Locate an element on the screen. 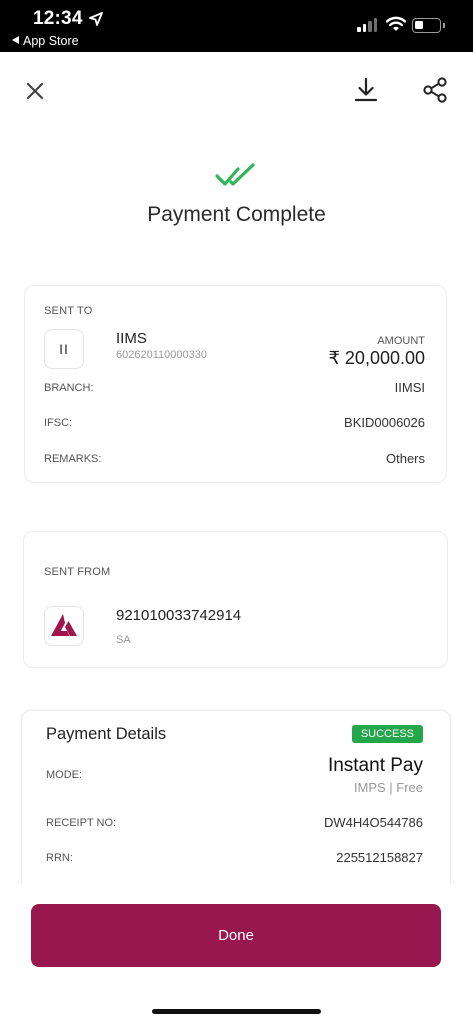 The height and width of the screenshot is (1024, 473). rrn-value: 225512158827 is located at coordinates (379, 857).